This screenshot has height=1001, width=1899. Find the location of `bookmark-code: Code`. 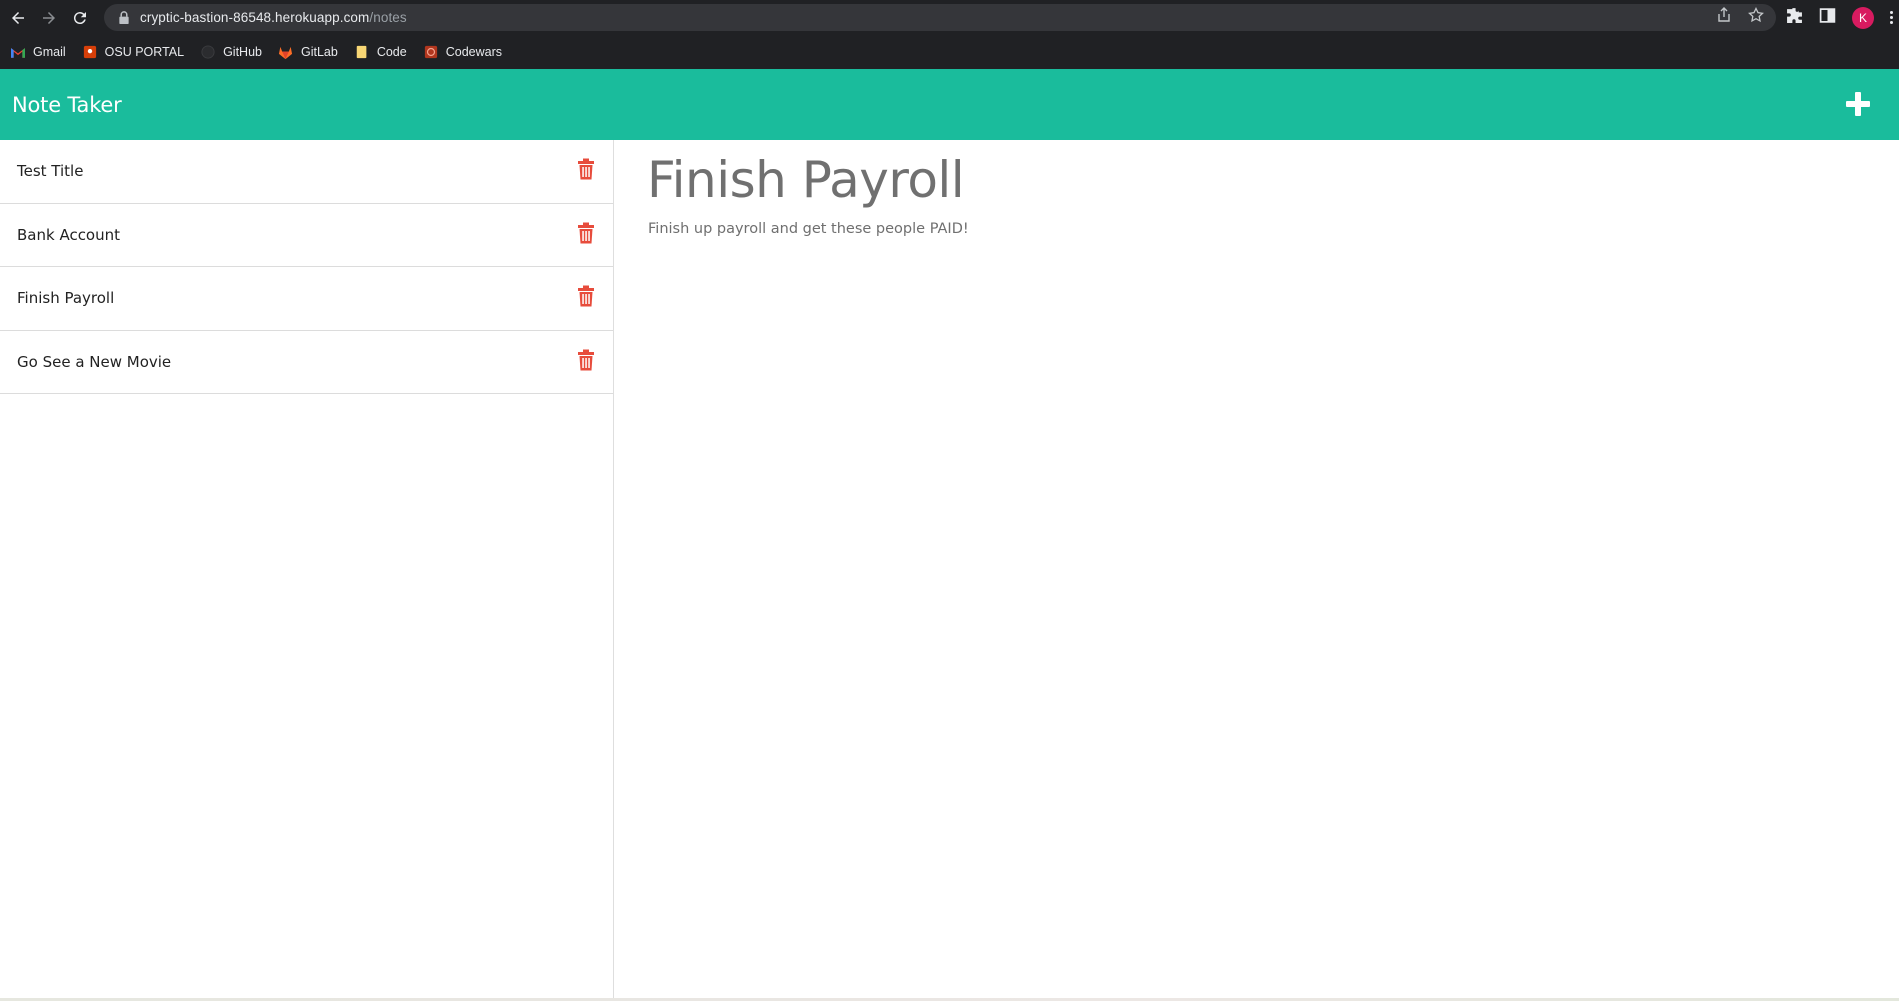

bookmark-code: Code is located at coordinates (384, 52).